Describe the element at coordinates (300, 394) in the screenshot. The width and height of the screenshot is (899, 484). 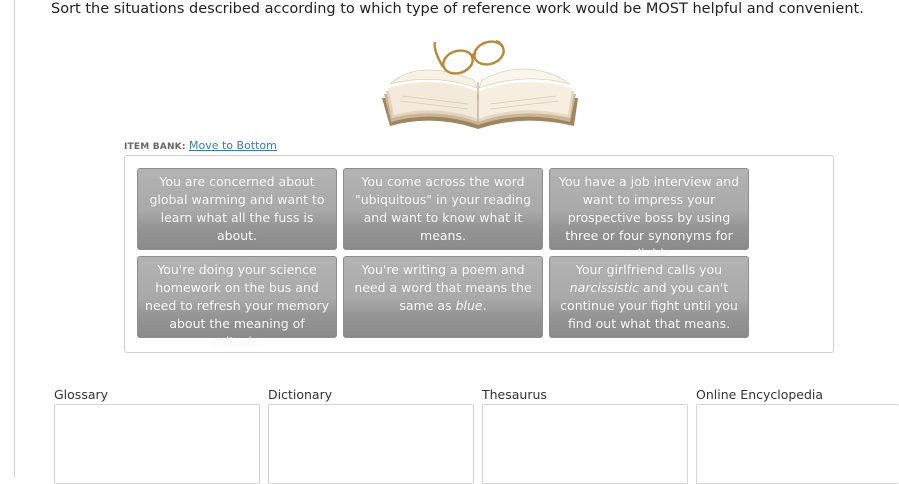
I see `category-label-dictionary: Dictionary` at that location.